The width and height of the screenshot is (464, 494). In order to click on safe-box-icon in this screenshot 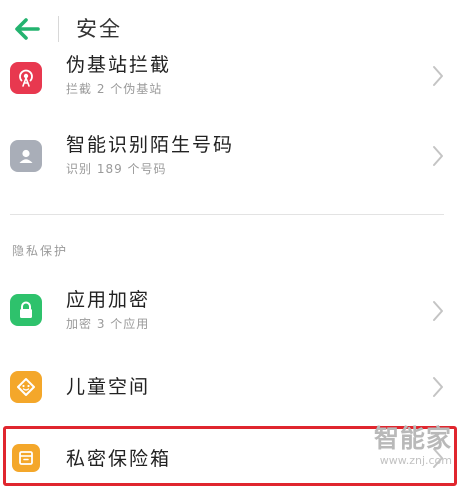, I will do `click(26, 458)`.